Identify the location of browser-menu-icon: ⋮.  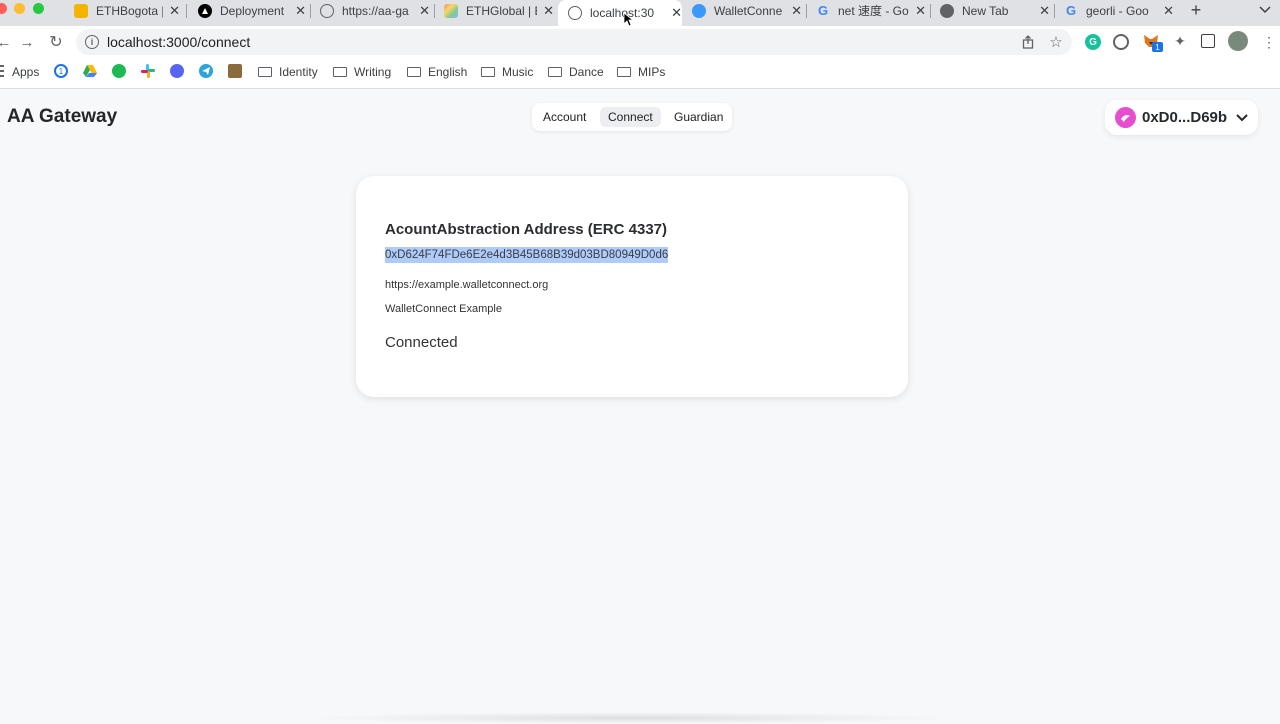
(1269, 42).